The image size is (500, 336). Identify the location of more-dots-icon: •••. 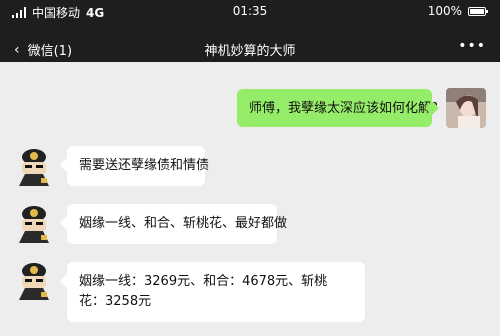
(472, 46).